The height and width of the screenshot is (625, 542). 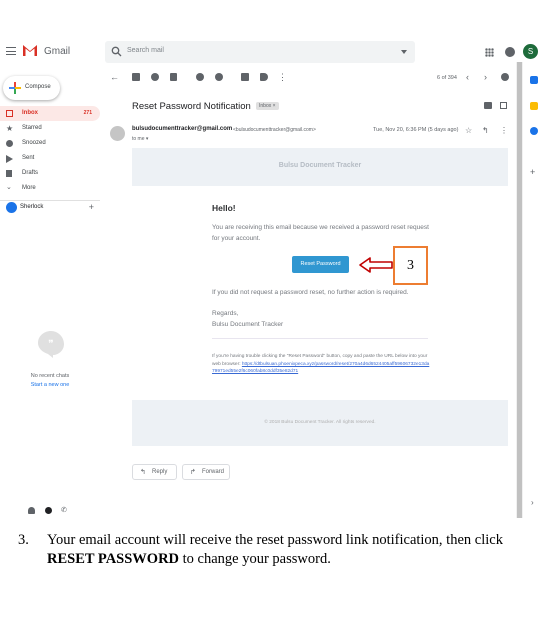 What do you see at coordinates (213, 472) in the screenshot?
I see `forward-label: Forward` at bounding box center [213, 472].